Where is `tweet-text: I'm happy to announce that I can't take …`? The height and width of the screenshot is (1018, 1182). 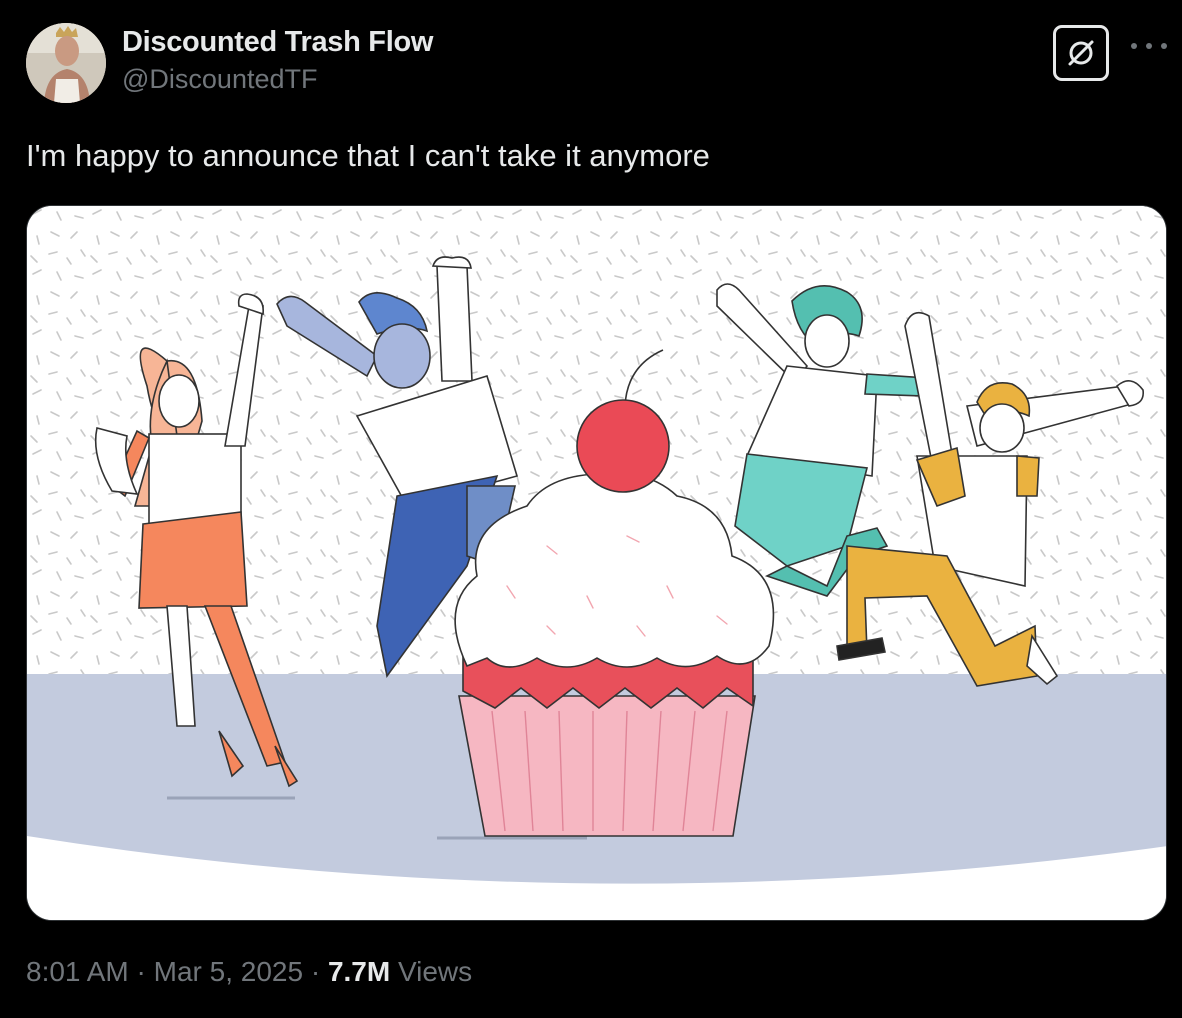
tweet-text: I'm happy to announce that I can't take … is located at coordinates (368, 155).